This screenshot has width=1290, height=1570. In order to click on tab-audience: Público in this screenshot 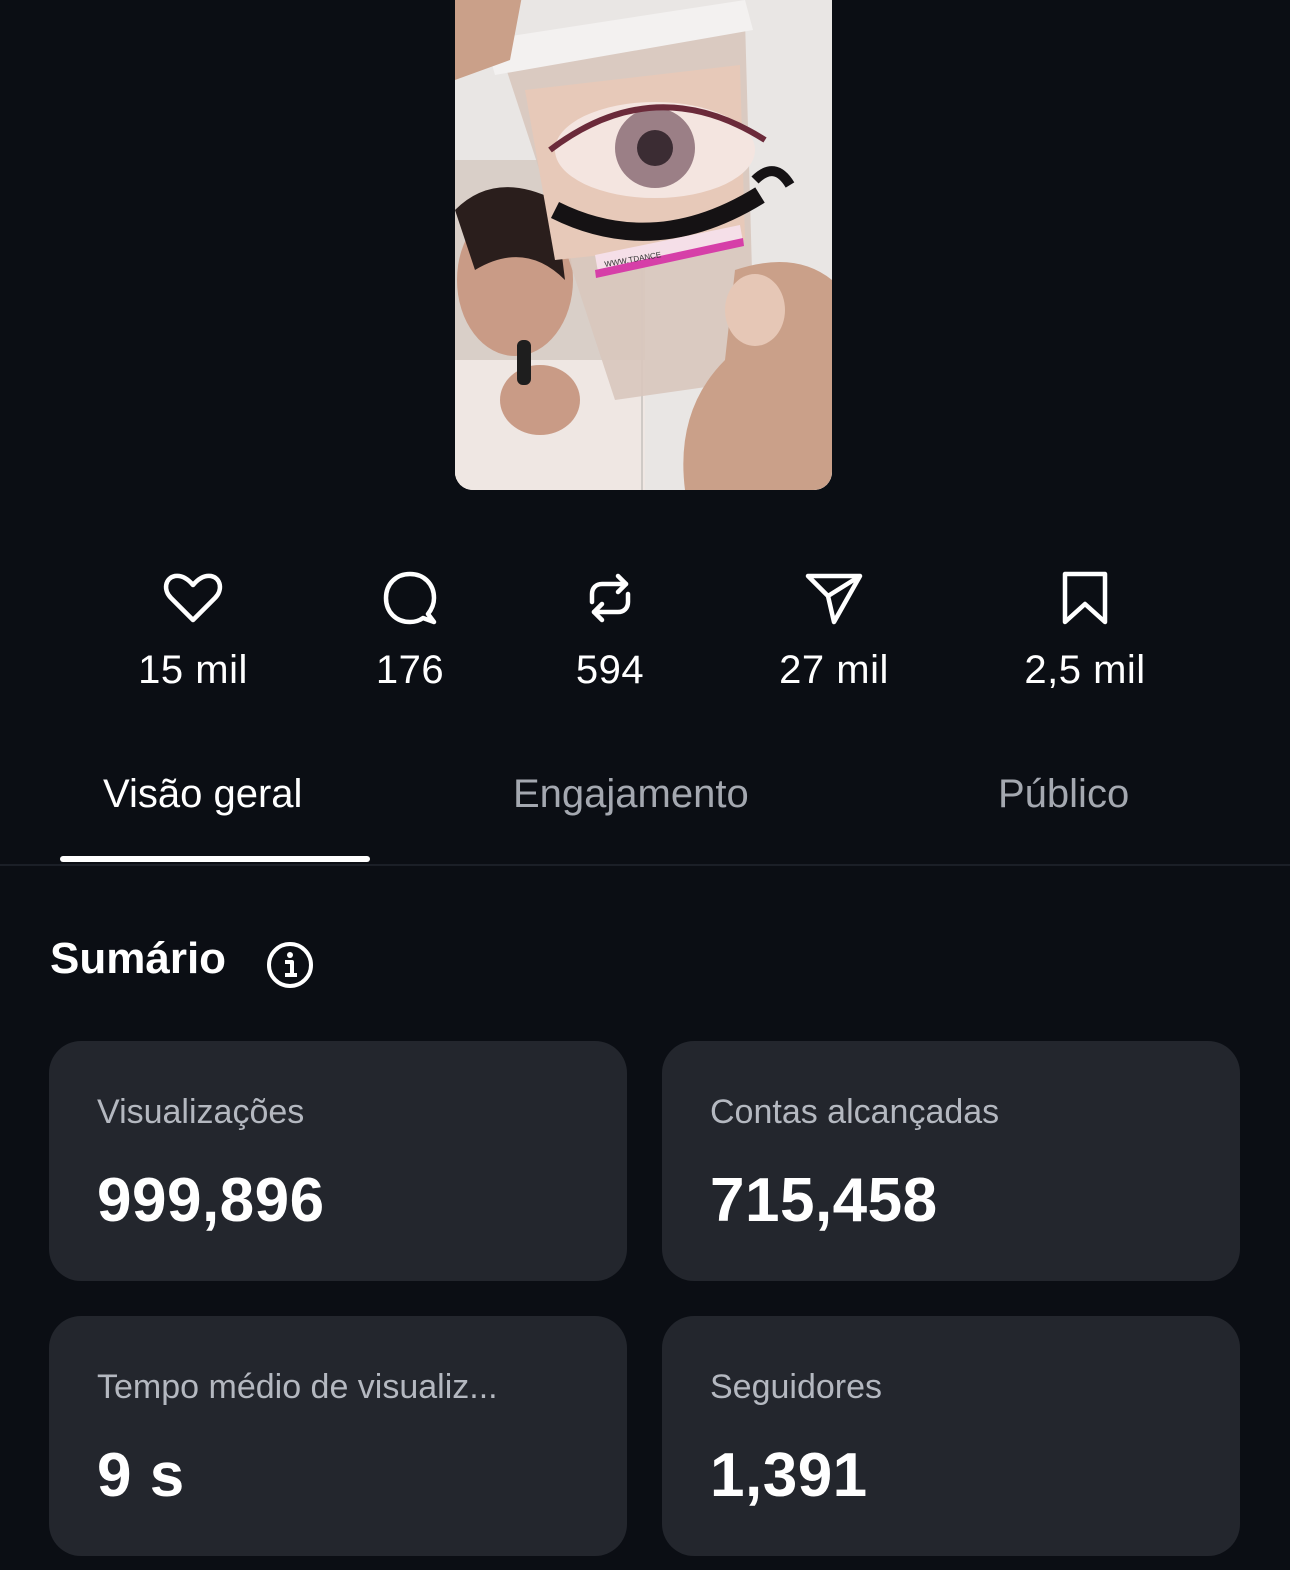, I will do `click(1063, 794)`.